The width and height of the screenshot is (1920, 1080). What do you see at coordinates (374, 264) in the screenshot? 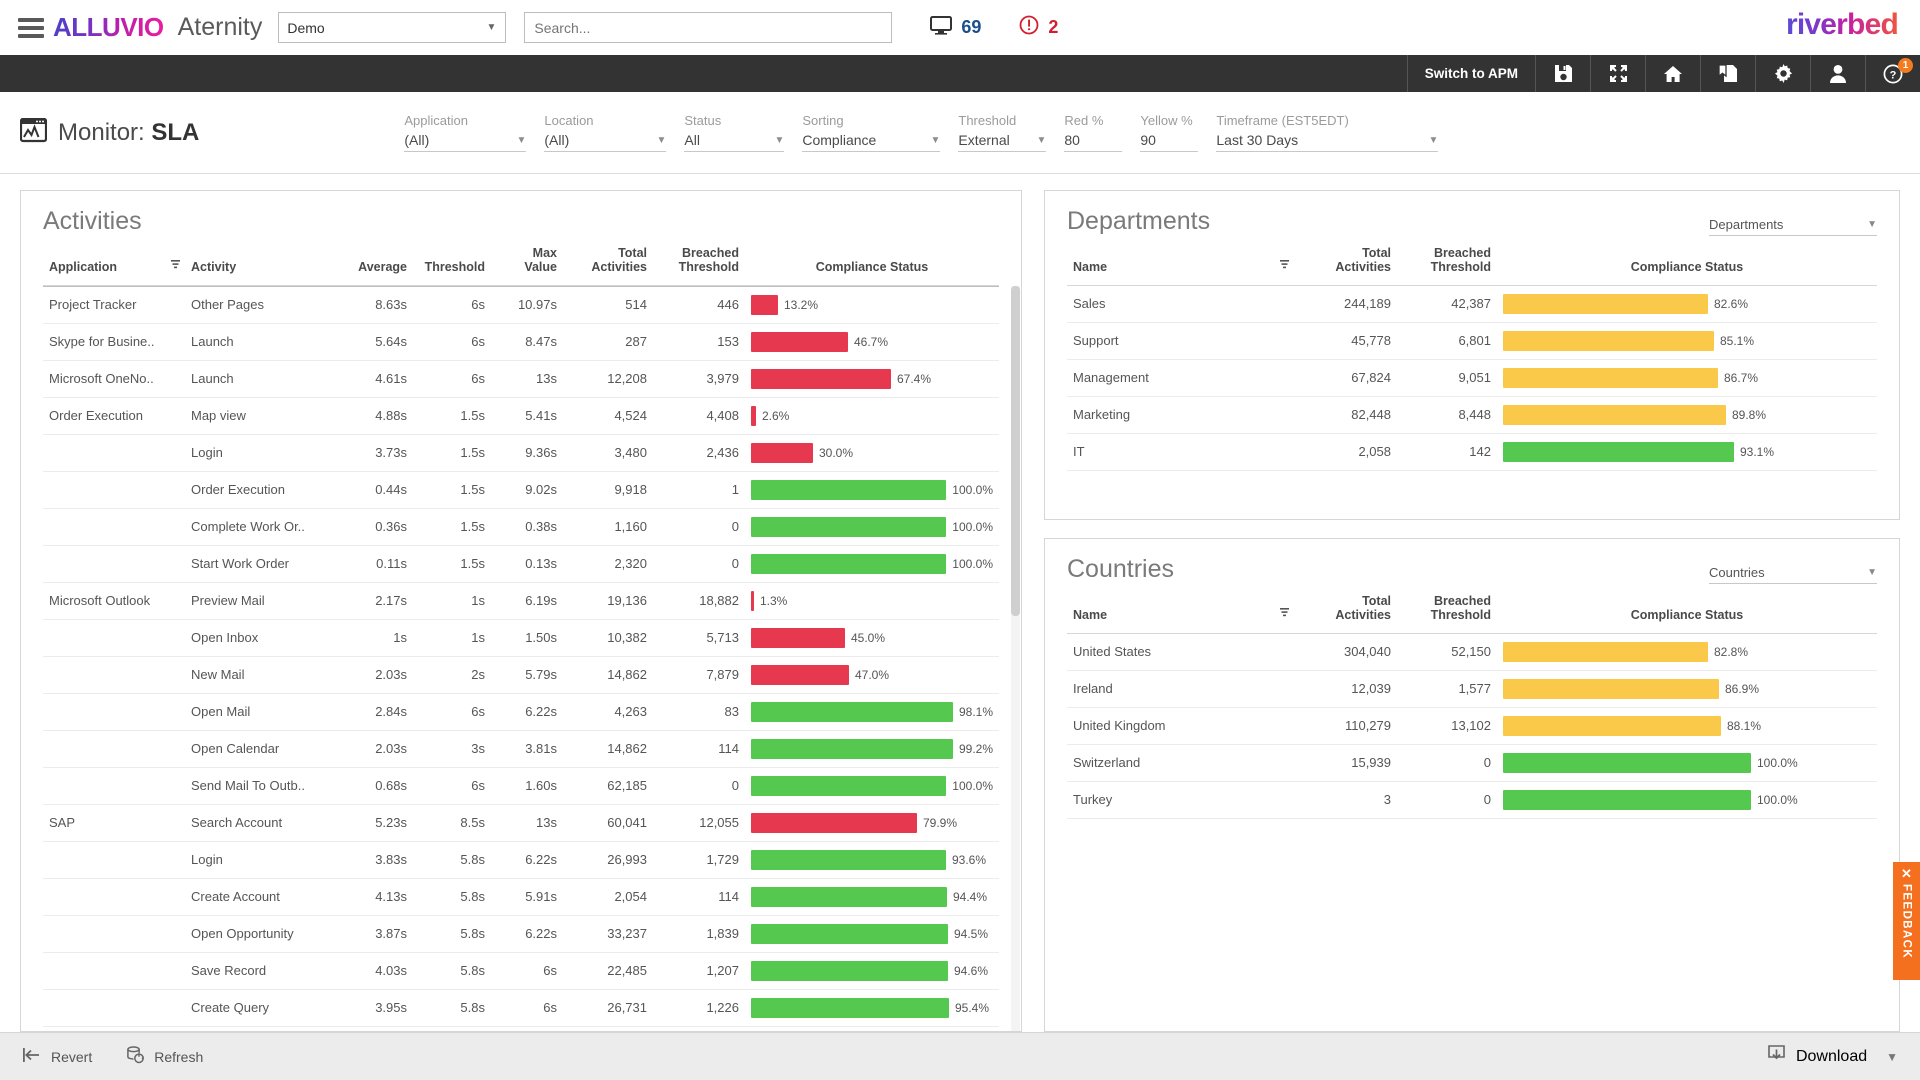
I see `col-average: Average` at bounding box center [374, 264].